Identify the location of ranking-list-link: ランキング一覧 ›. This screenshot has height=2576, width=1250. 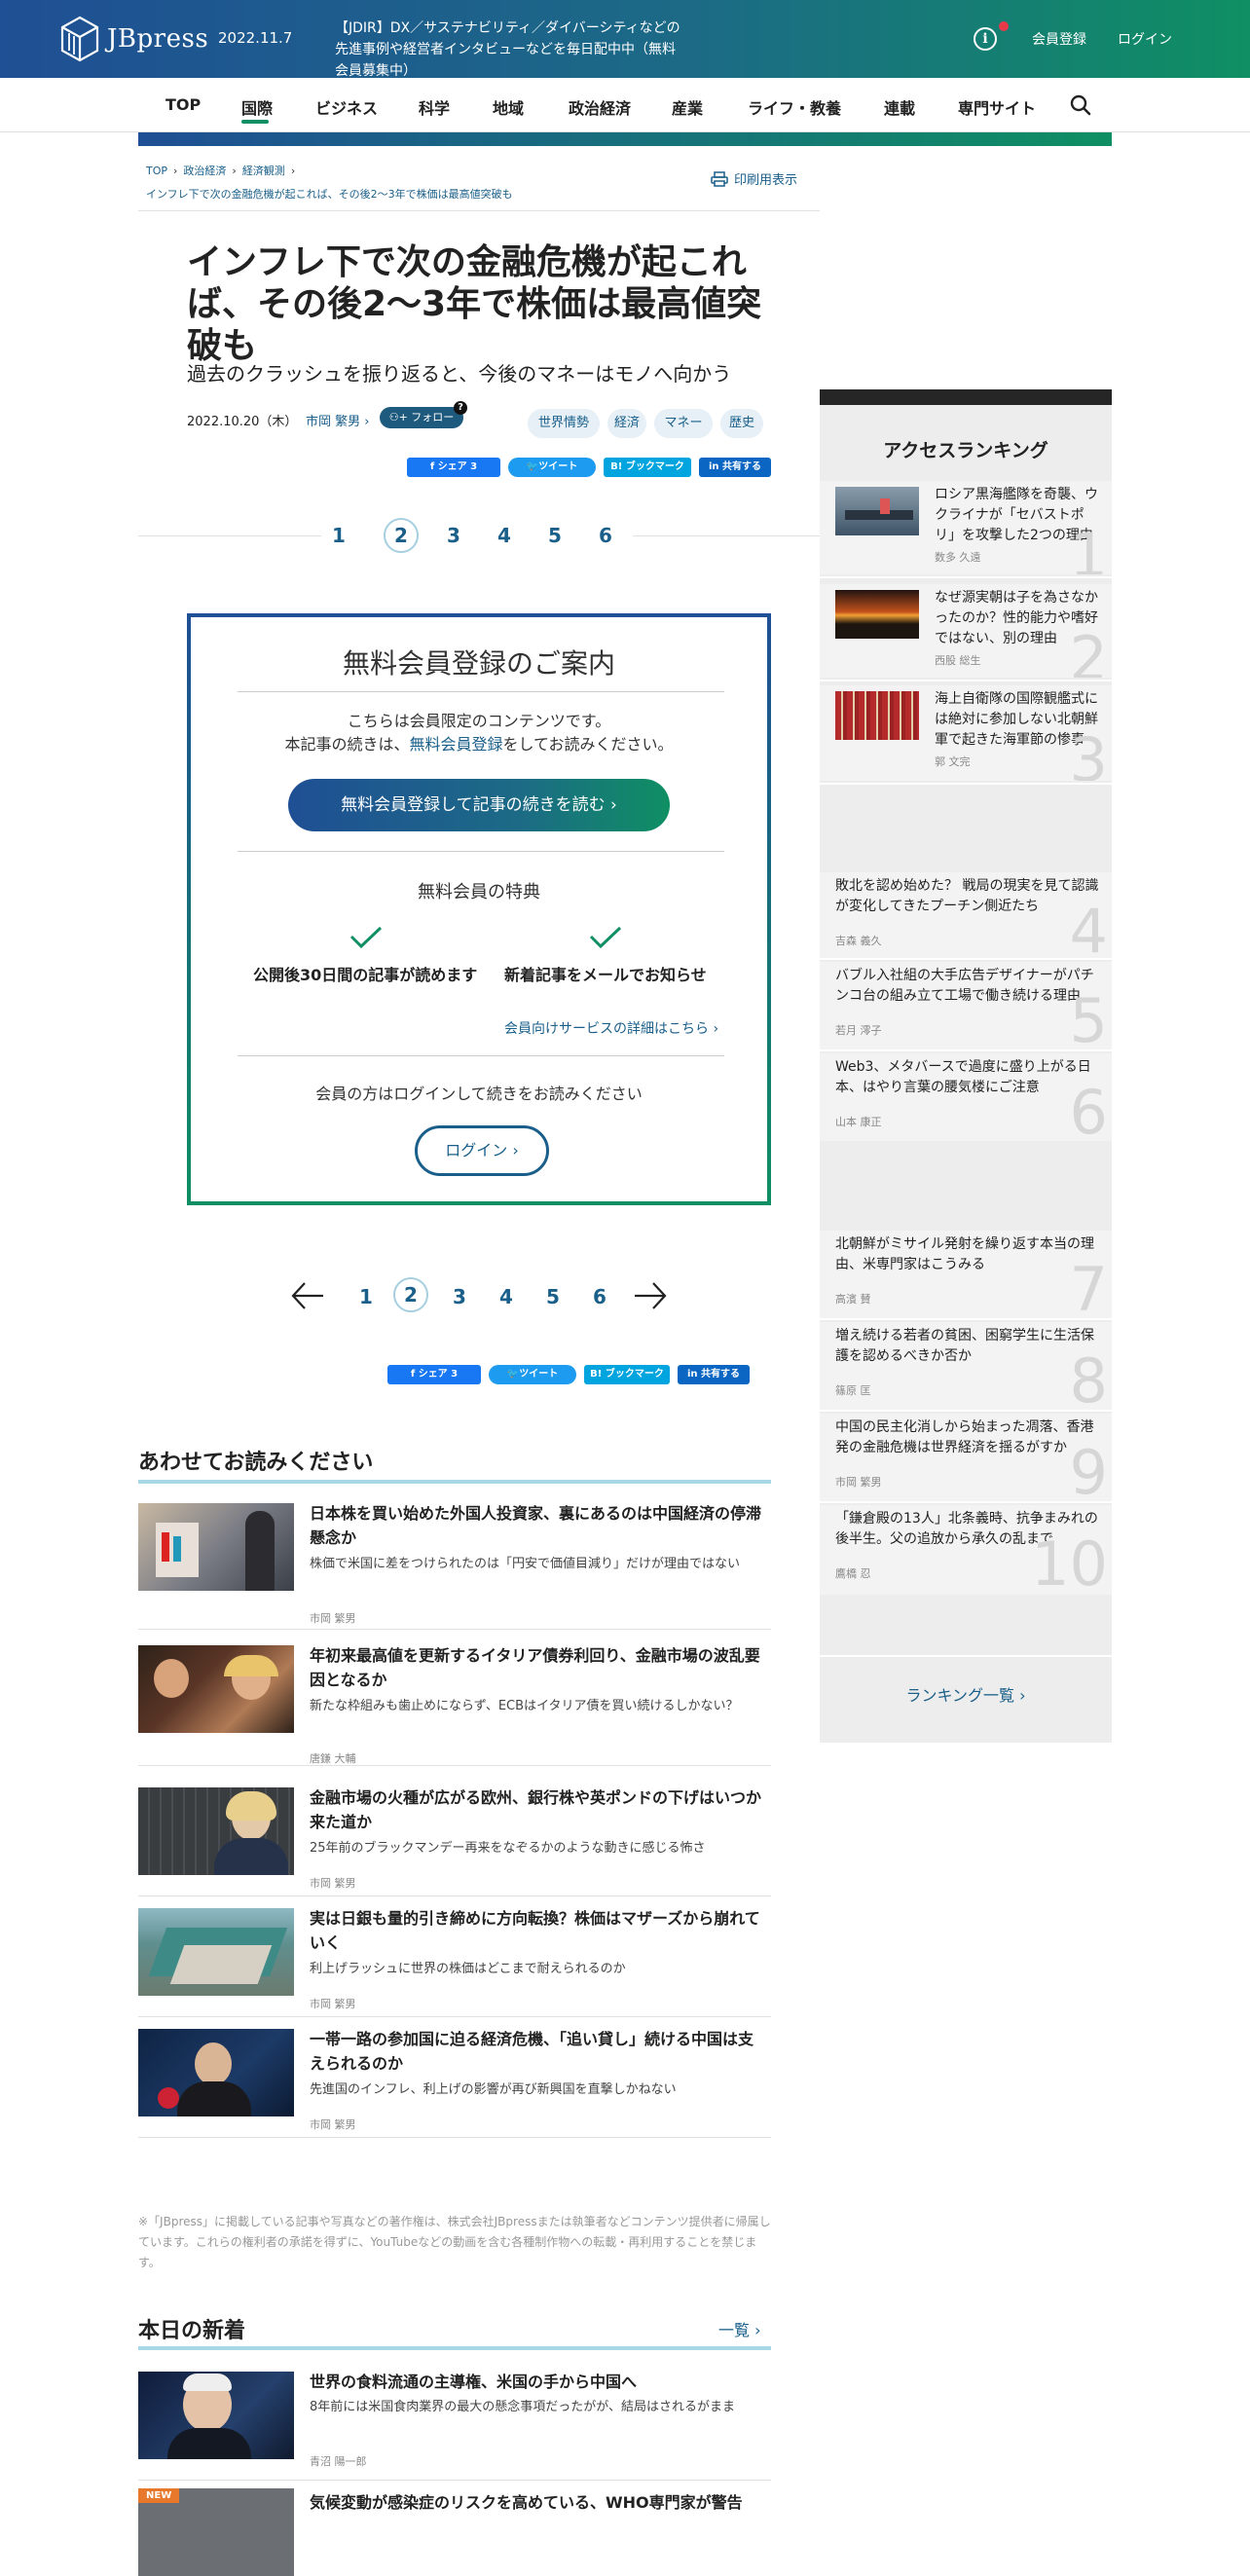
(966, 1694).